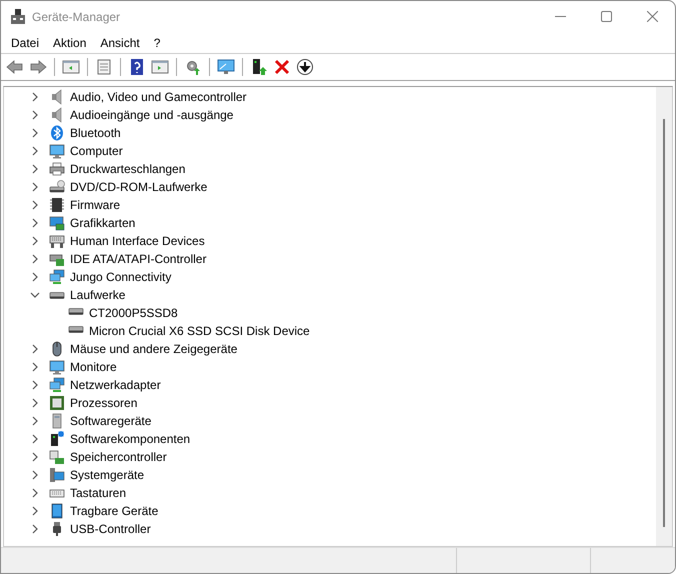 The height and width of the screenshot is (574, 676). Describe the element at coordinates (18, 16) in the screenshot. I see `app-icon` at that location.